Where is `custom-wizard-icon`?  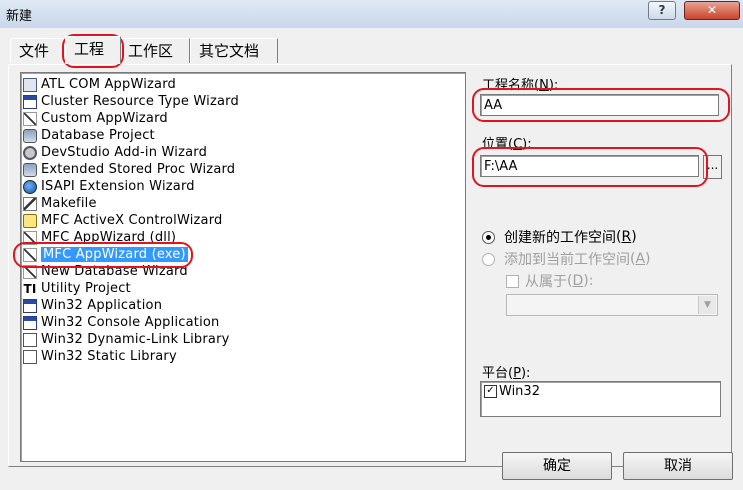
custom-wizard-icon is located at coordinates (30, 118).